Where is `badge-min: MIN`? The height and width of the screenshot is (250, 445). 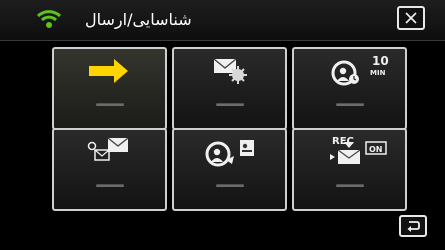 badge-min: MIN is located at coordinates (378, 73).